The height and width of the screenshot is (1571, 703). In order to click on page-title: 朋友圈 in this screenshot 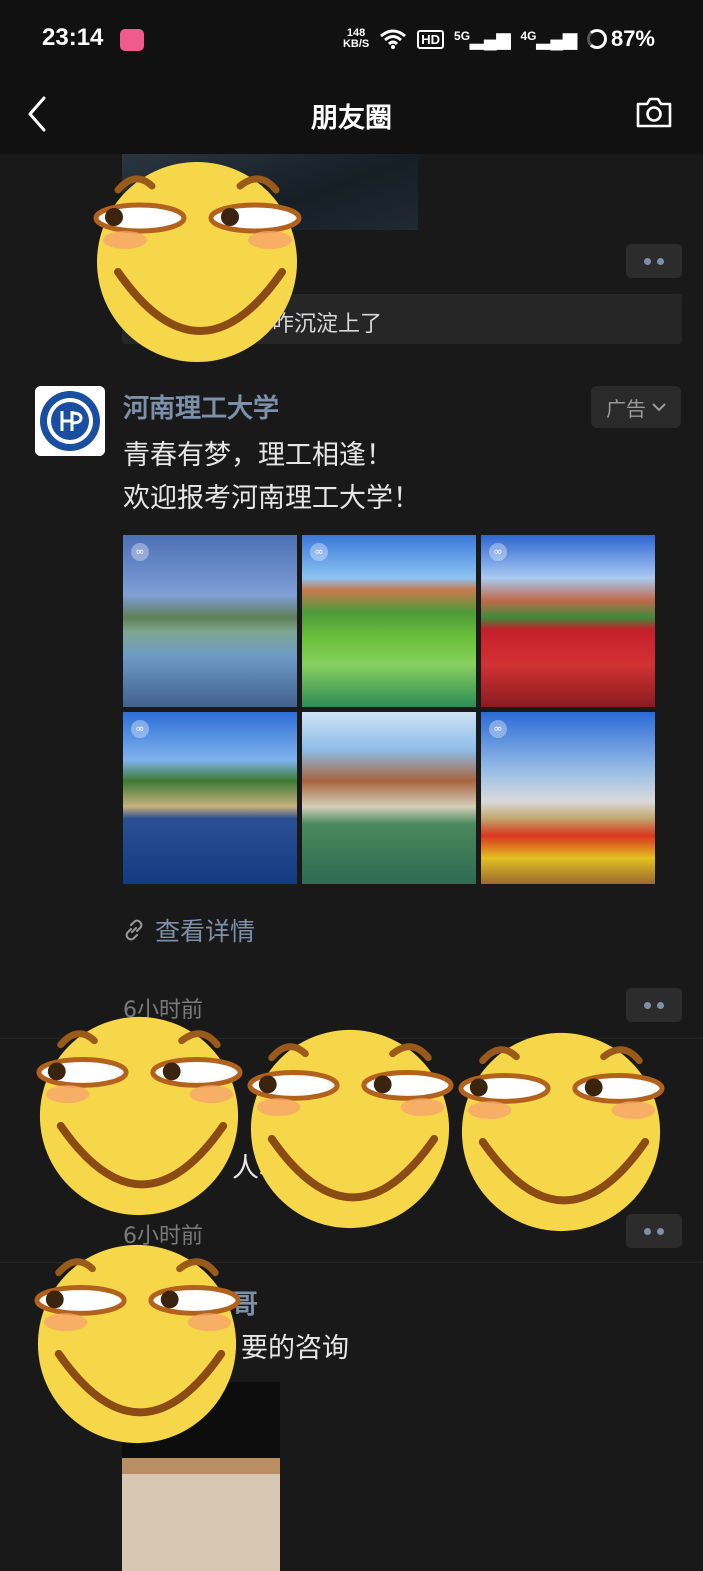, I will do `click(351, 118)`.